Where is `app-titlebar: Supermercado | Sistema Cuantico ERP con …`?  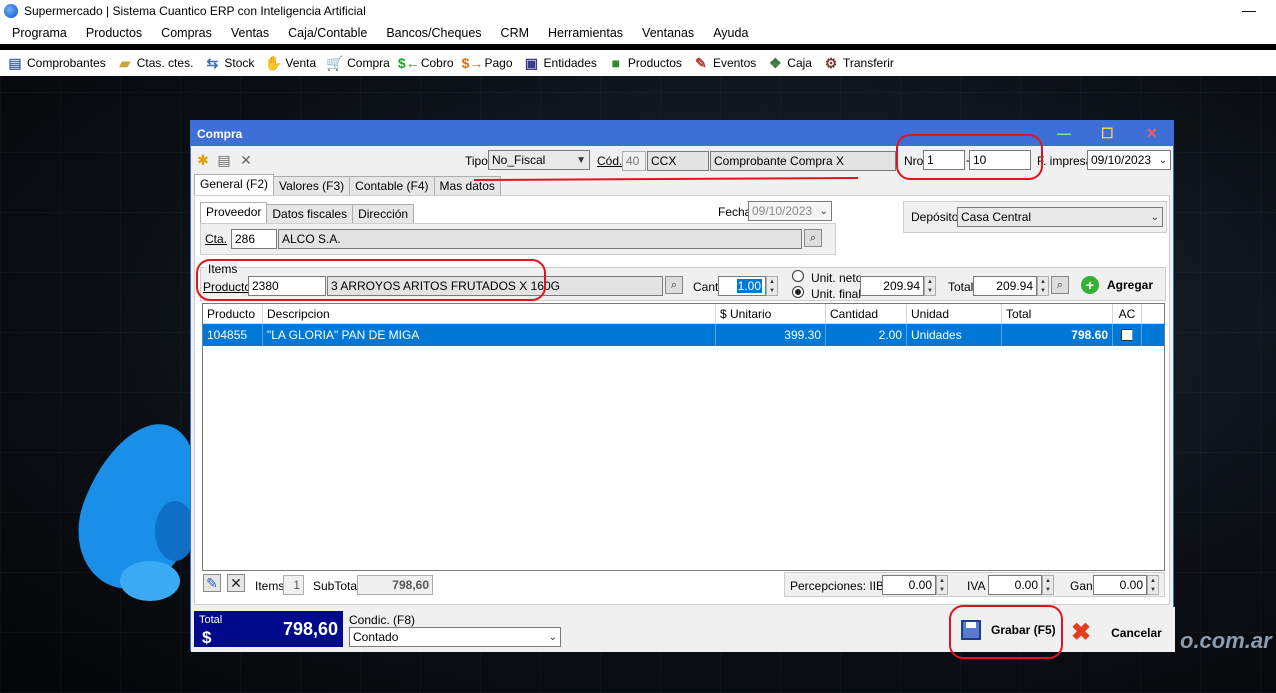 app-titlebar: Supermercado | Sistema Cuantico ERP con … is located at coordinates (638, 11).